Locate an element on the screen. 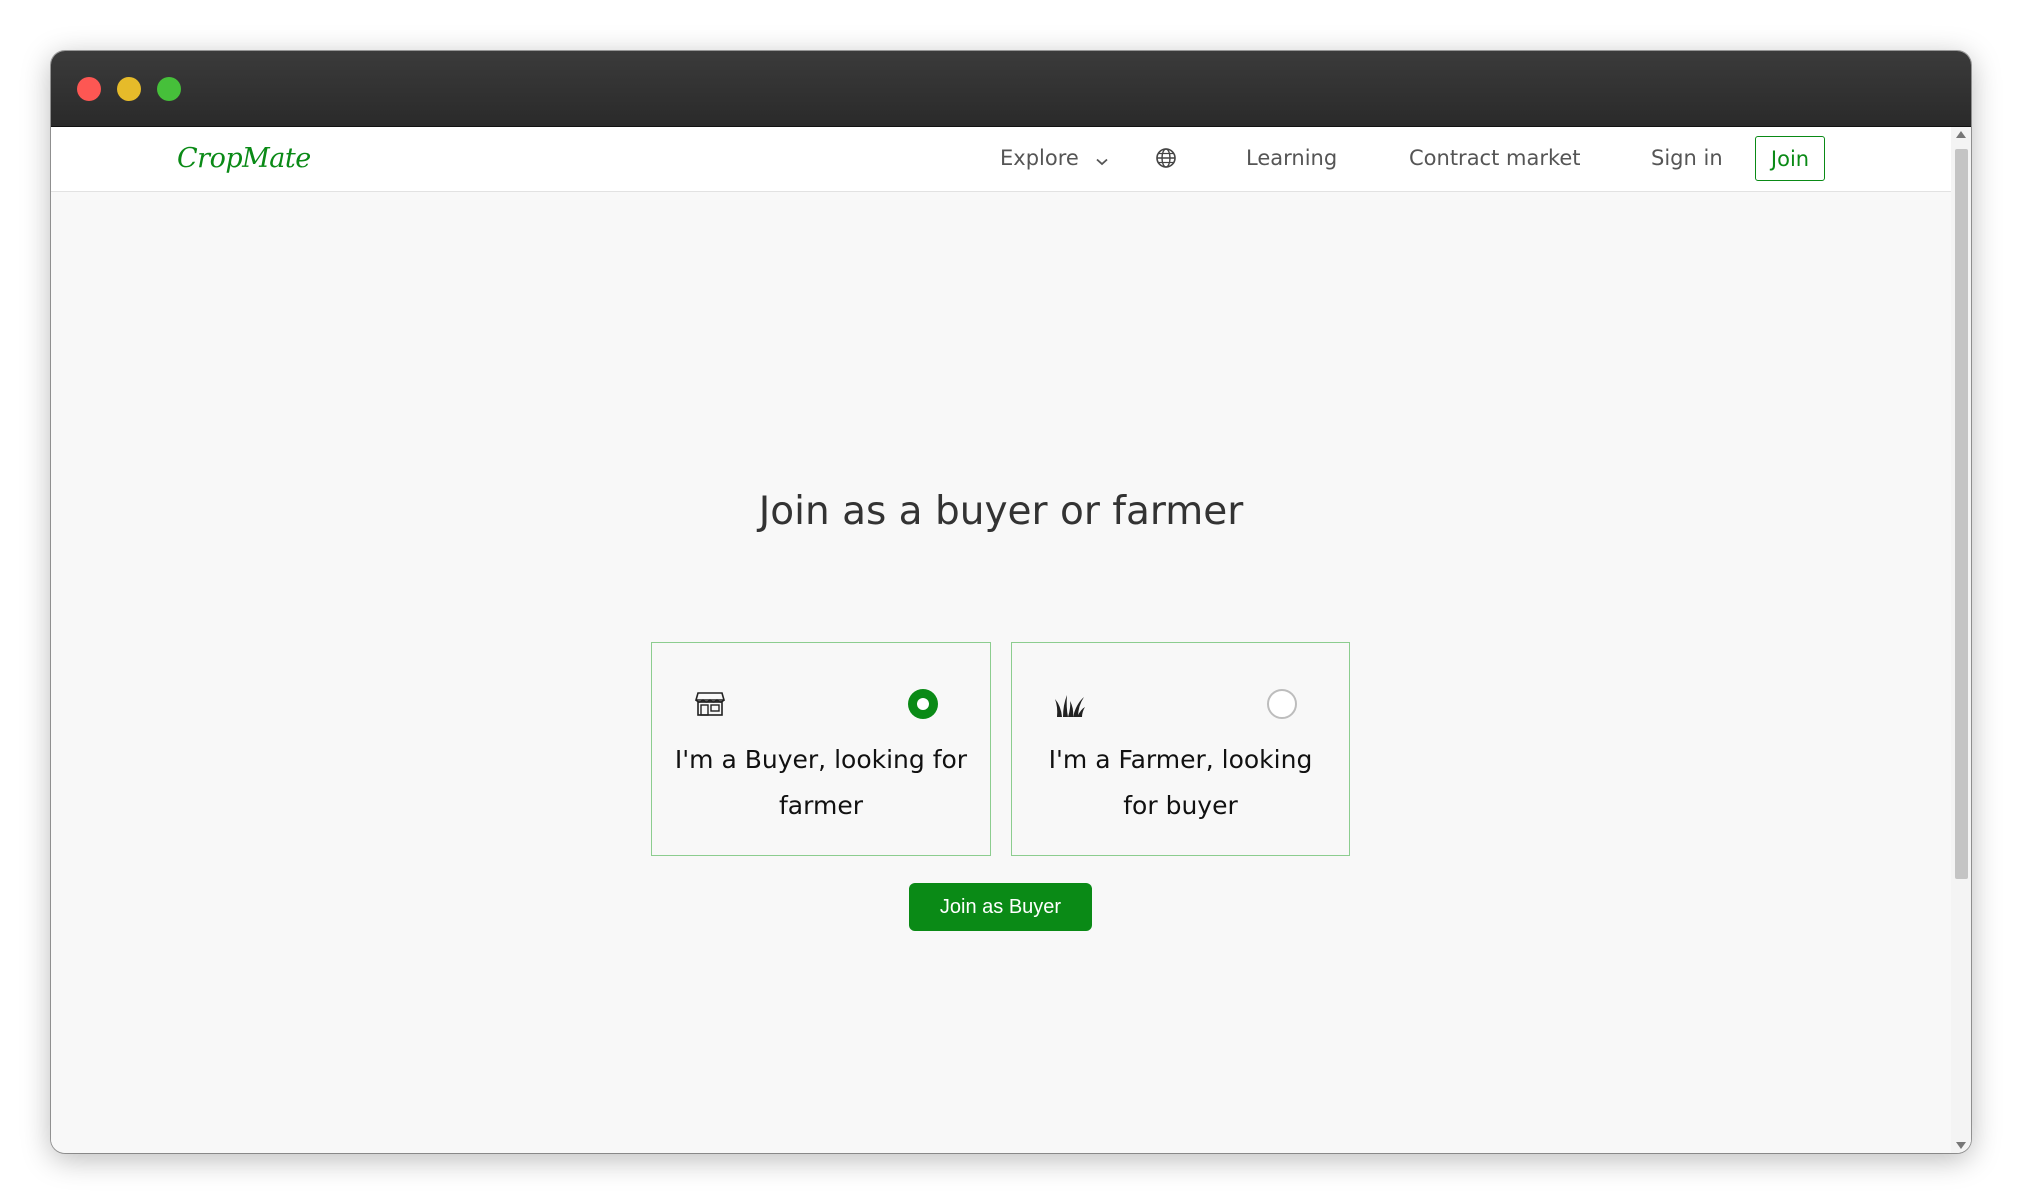 Image resolution: width=2021 pixels, height=1204 pixels. scrollbar-thumb is located at coordinates (1961, 514).